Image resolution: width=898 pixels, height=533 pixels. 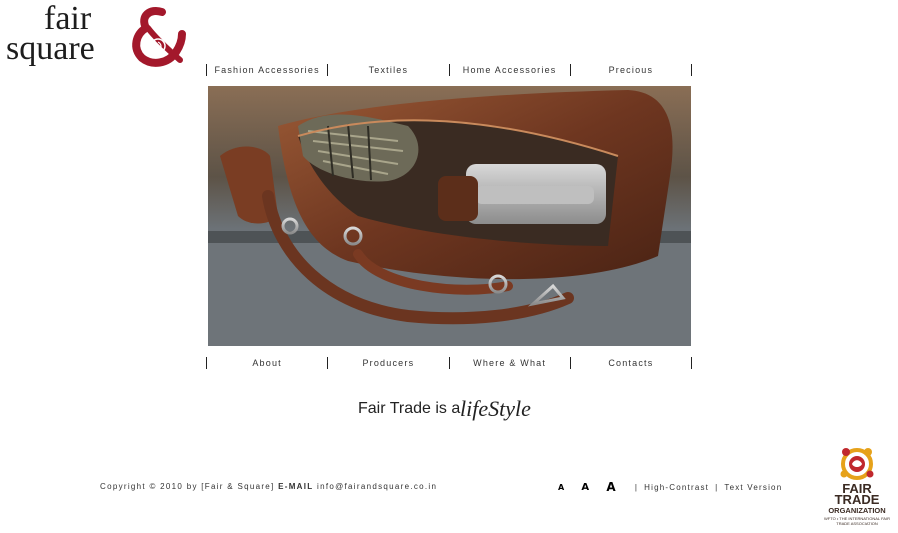 What do you see at coordinates (387, 363) in the screenshot?
I see `nav-producers: Producers` at bounding box center [387, 363].